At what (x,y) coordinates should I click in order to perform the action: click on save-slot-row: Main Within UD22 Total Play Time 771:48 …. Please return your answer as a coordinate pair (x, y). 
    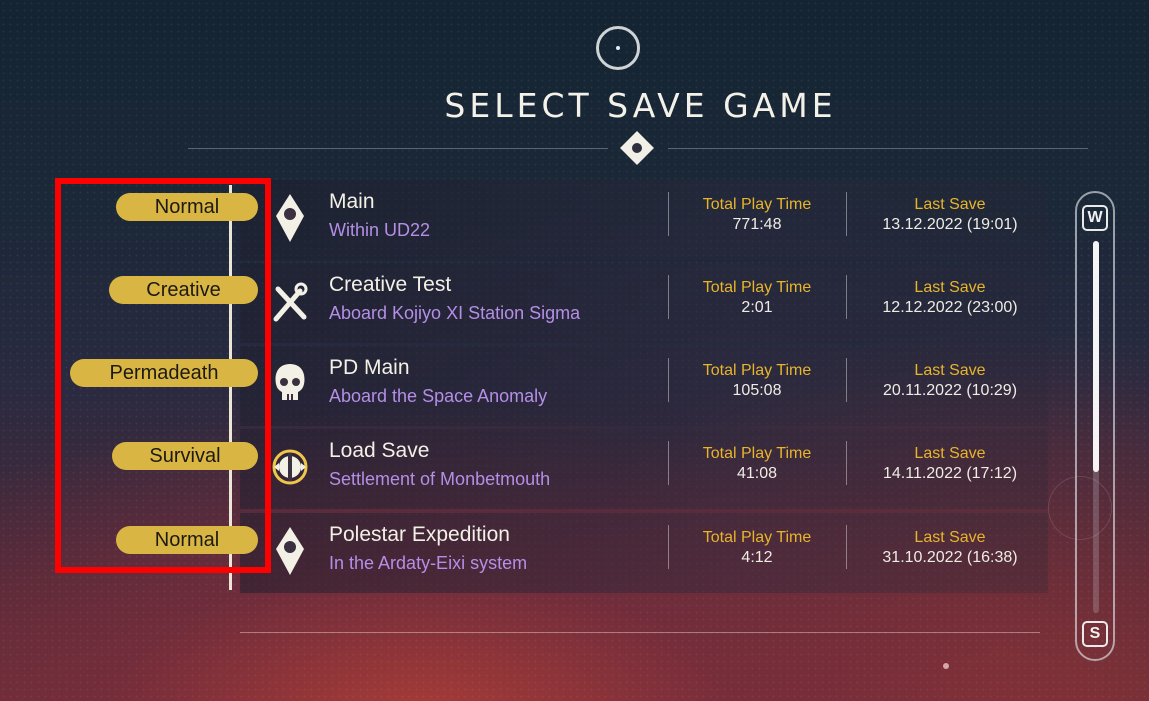
    Looking at the image, I should click on (644, 220).